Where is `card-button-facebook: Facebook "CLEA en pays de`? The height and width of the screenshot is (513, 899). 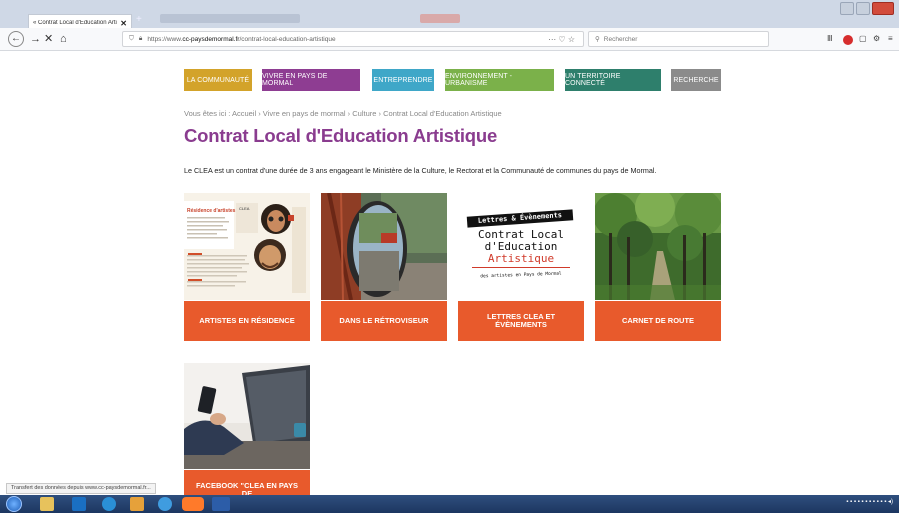
card-button-facebook: Facebook "CLEA en pays de is located at coordinates (247, 484).